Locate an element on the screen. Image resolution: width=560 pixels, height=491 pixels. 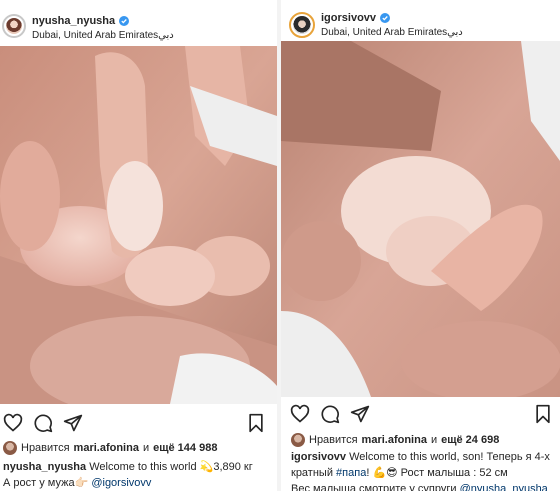
likes-count: ещё 24 698 is located at coordinates (470, 440).